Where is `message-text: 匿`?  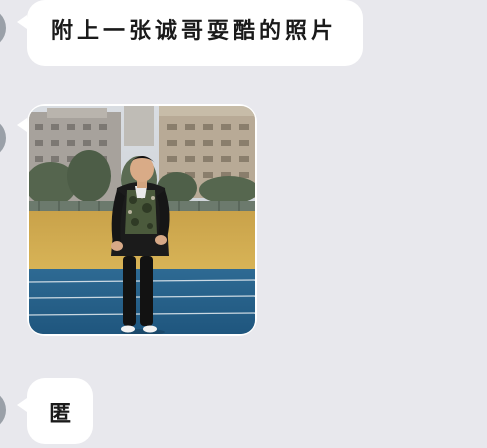 message-text: 匿 is located at coordinates (59, 414).